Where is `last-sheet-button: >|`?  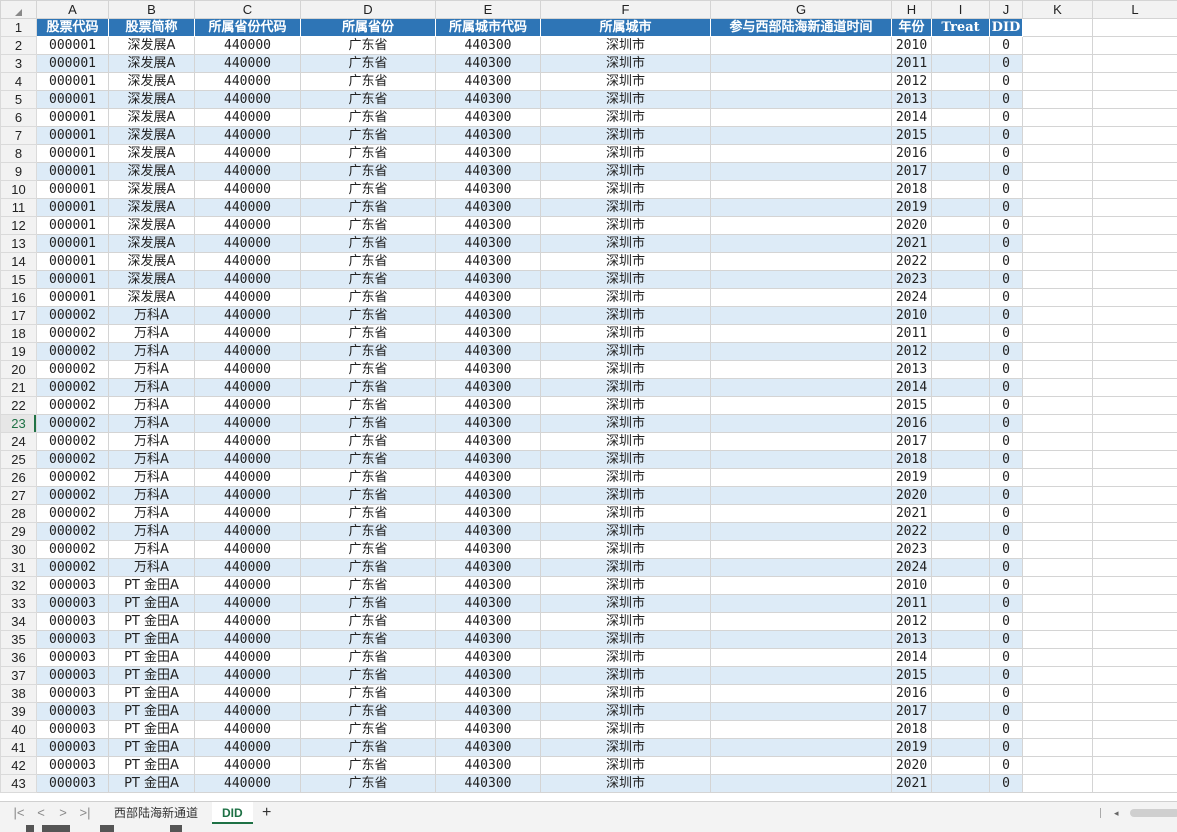 last-sheet-button: >| is located at coordinates (85, 813).